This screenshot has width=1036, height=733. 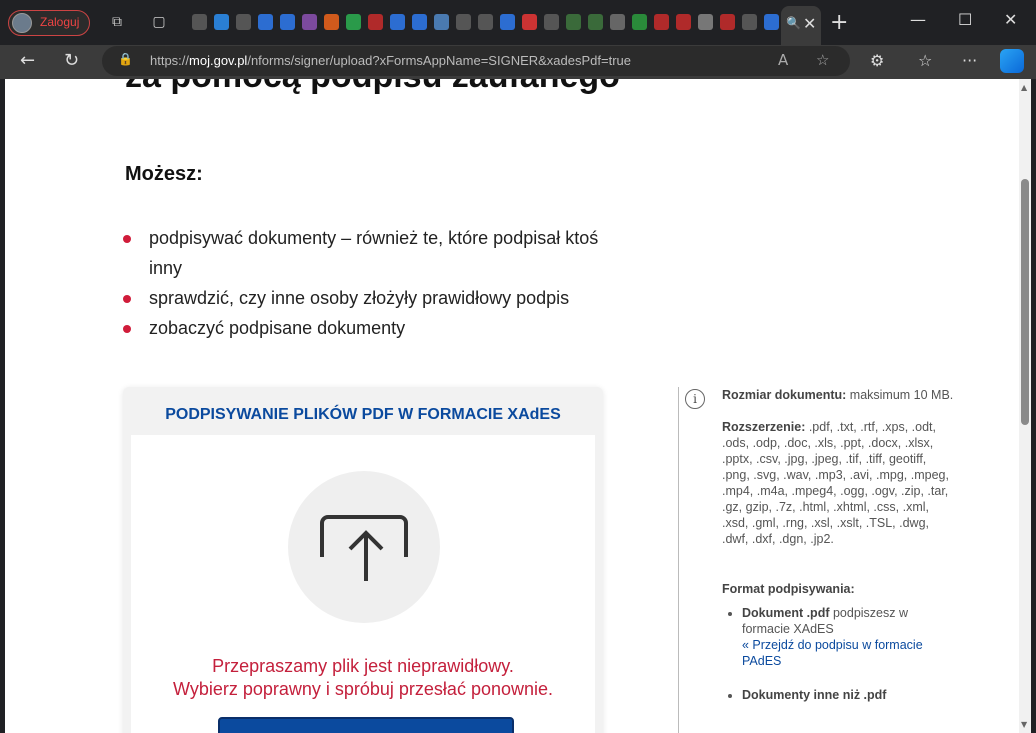 What do you see at coordinates (839, 22) in the screenshot?
I see `new-tab-icon: +` at bounding box center [839, 22].